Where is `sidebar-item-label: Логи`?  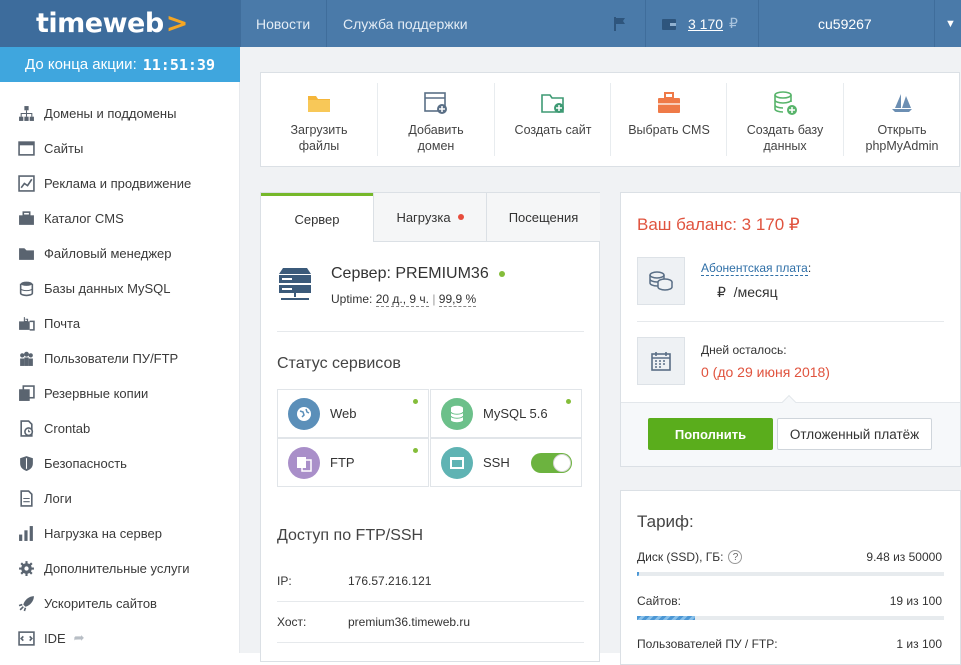 sidebar-item-label: Логи is located at coordinates (58, 498).